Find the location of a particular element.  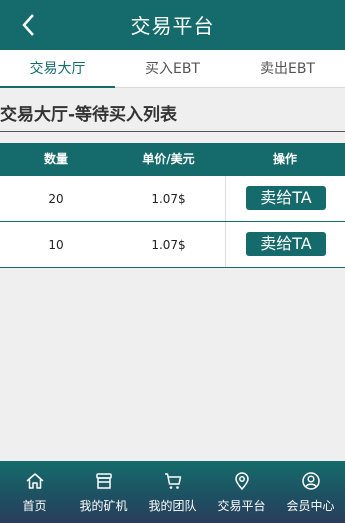

header-price: 单价/美元 is located at coordinates (168, 159).